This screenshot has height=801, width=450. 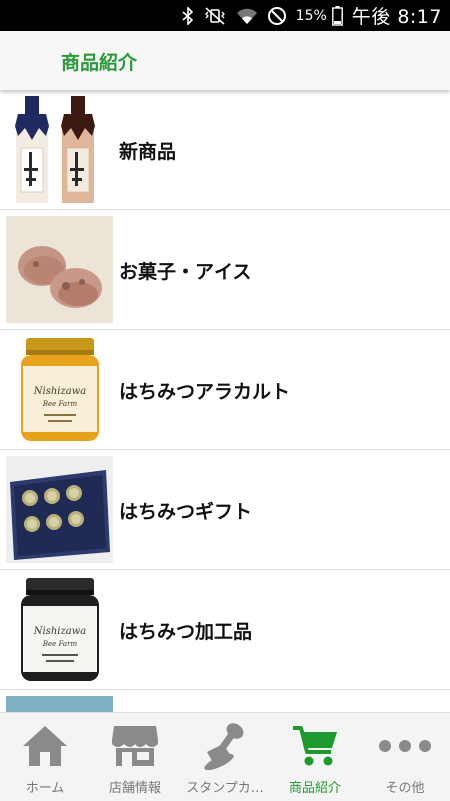 I want to click on list-item-honey-a-la-carte: Nishizawa Bee Farm はちみつアラカルト, so click(x=225, y=390).